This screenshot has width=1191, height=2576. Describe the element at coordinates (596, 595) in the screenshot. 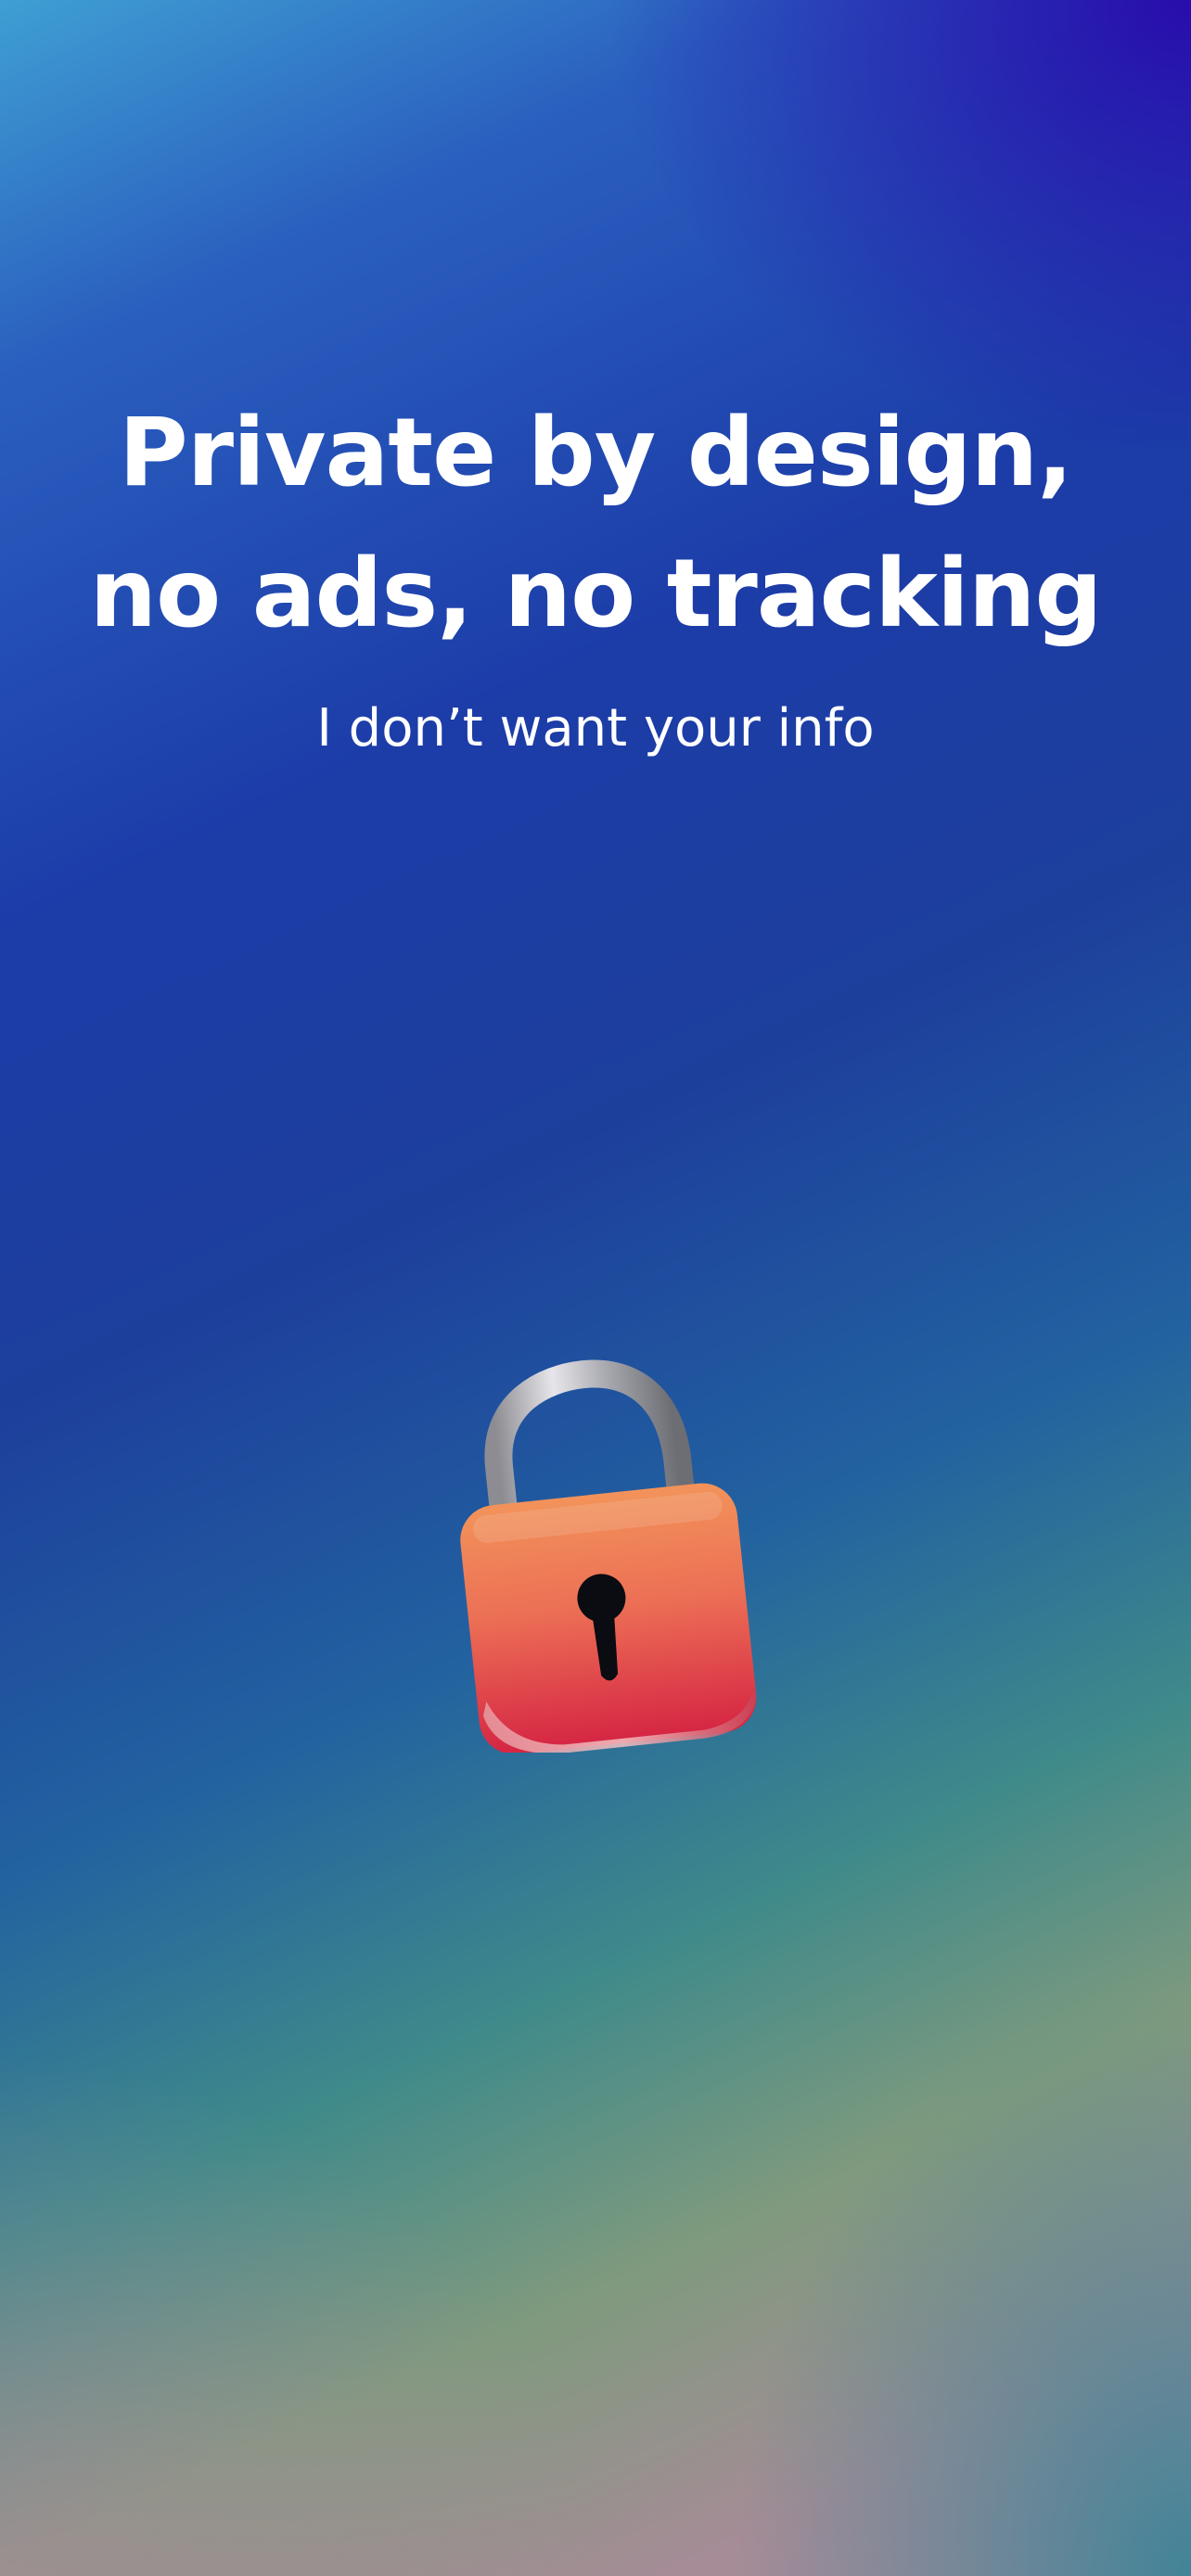

I see `headline-line-2: no ads, no tracking` at that location.